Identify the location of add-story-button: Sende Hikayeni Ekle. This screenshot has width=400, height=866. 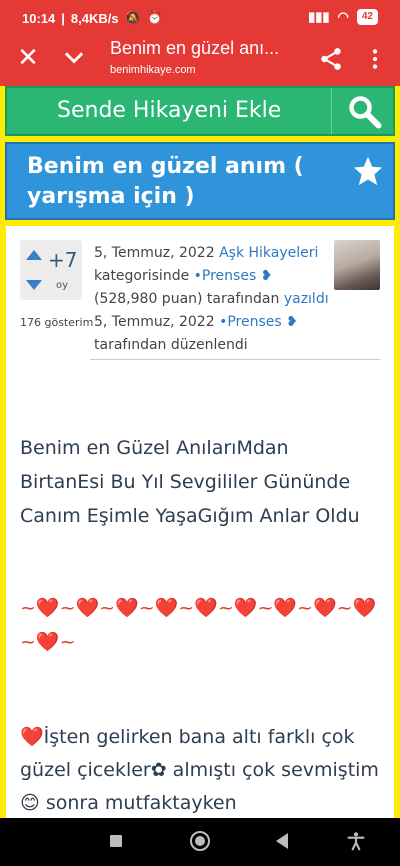
(169, 110).